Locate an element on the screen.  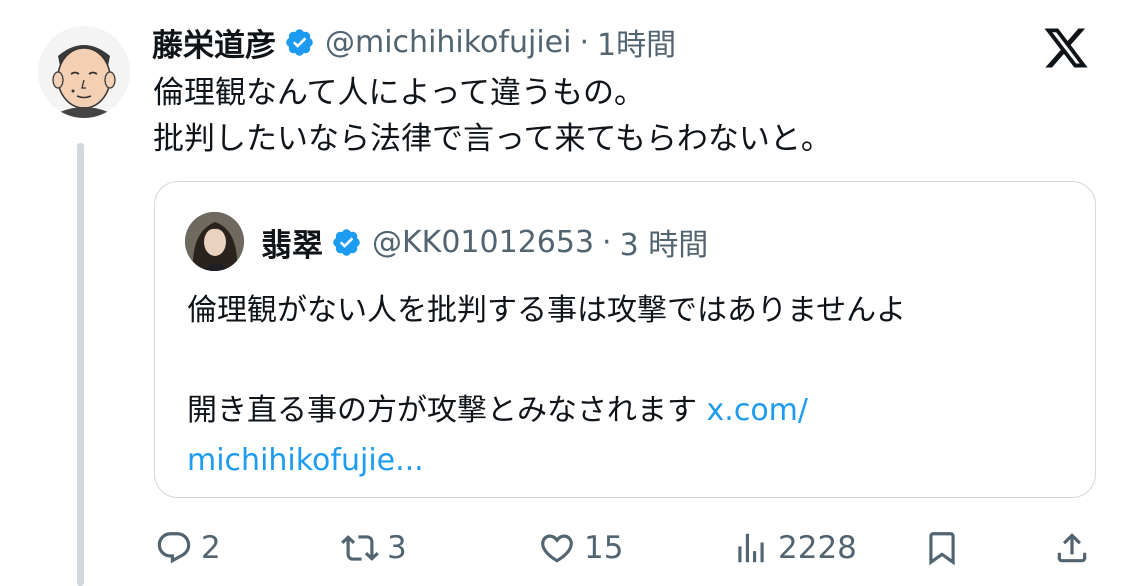
timestamp: 1時間 is located at coordinates (636, 42).